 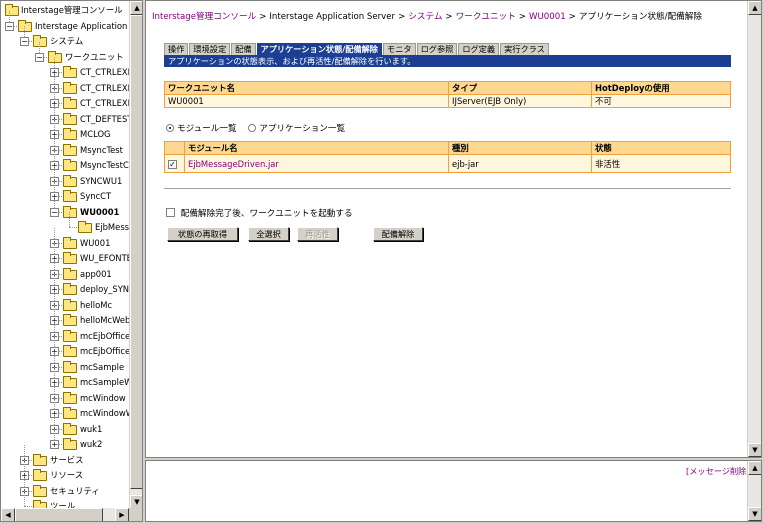 What do you see at coordinates (95, 134) in the screenshot?
I see `tree-node-label: MCLOG` at bounding box center [95, 134].